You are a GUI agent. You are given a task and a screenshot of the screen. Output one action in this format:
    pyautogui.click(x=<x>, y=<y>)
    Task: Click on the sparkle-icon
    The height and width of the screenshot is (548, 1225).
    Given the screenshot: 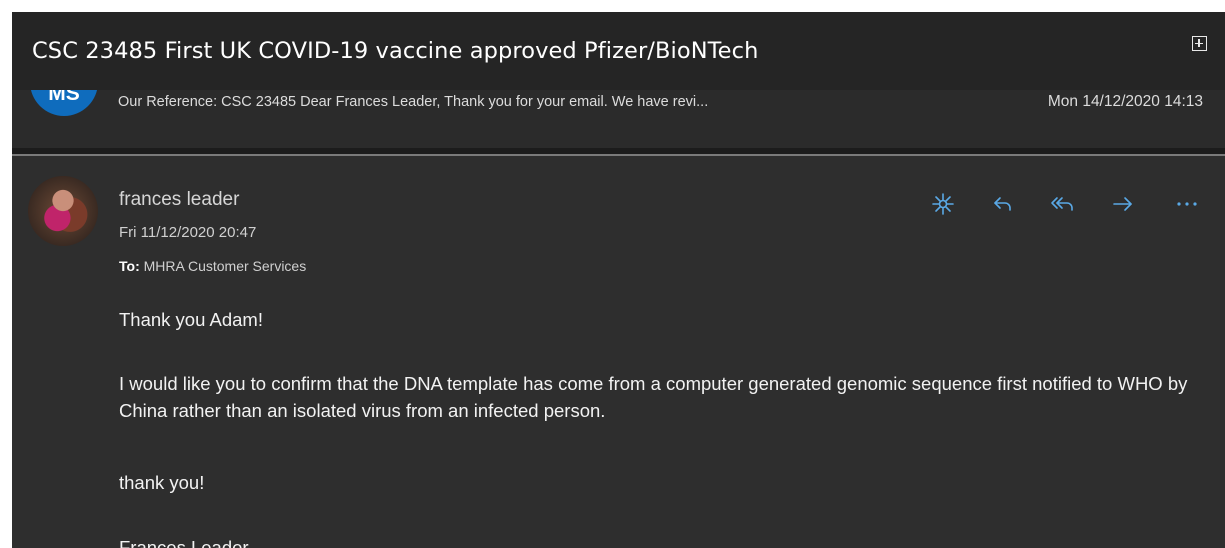 What is the action you would take?
    pyautogui.click(x=943, y=204)
    